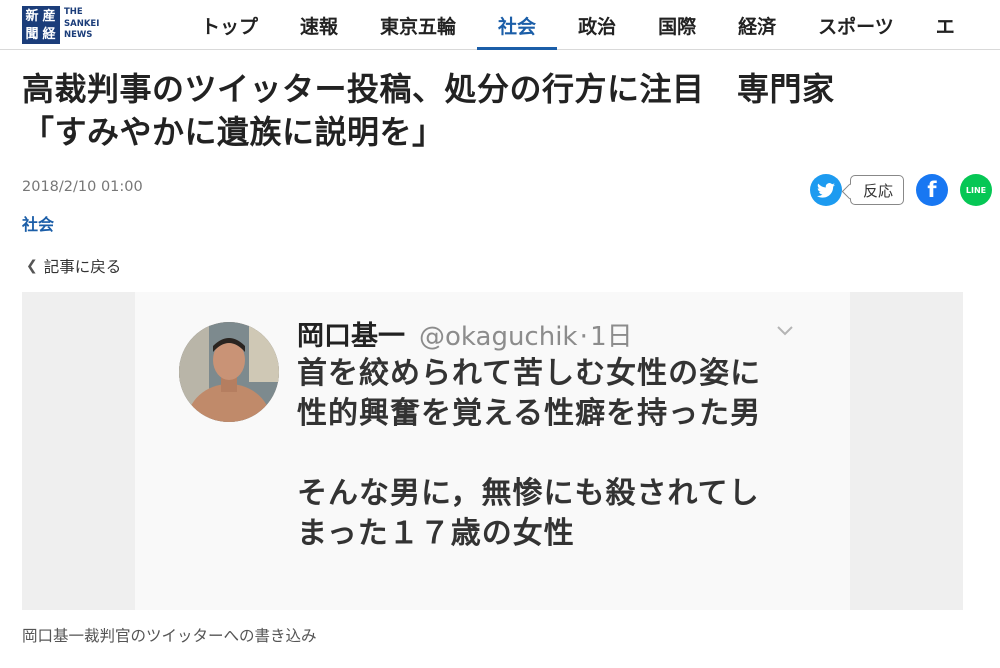 Image resolution: width=1000 pixels, height=668 pixels. Describe the element at coordinates (529, 373) in the screenshot. I see `tweet-line-1: 首を絞められて苦しむ女性の姿に` at that location.